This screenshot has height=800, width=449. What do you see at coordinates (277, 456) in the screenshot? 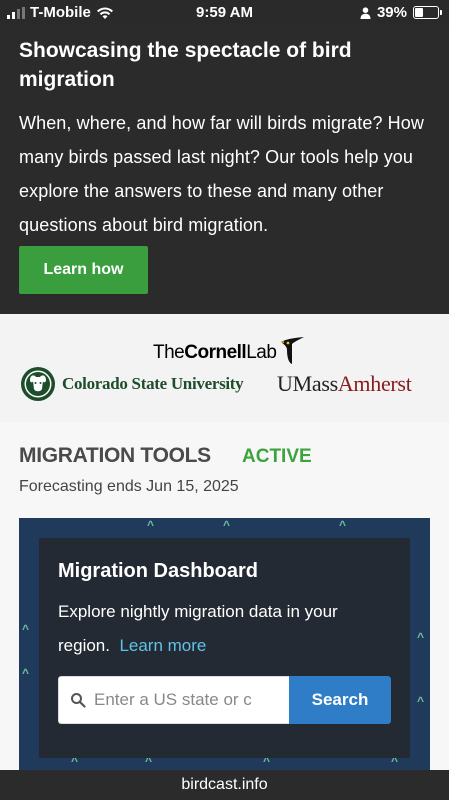
I see `status-badge: ACTIVE` at bounding box center [277, 456].